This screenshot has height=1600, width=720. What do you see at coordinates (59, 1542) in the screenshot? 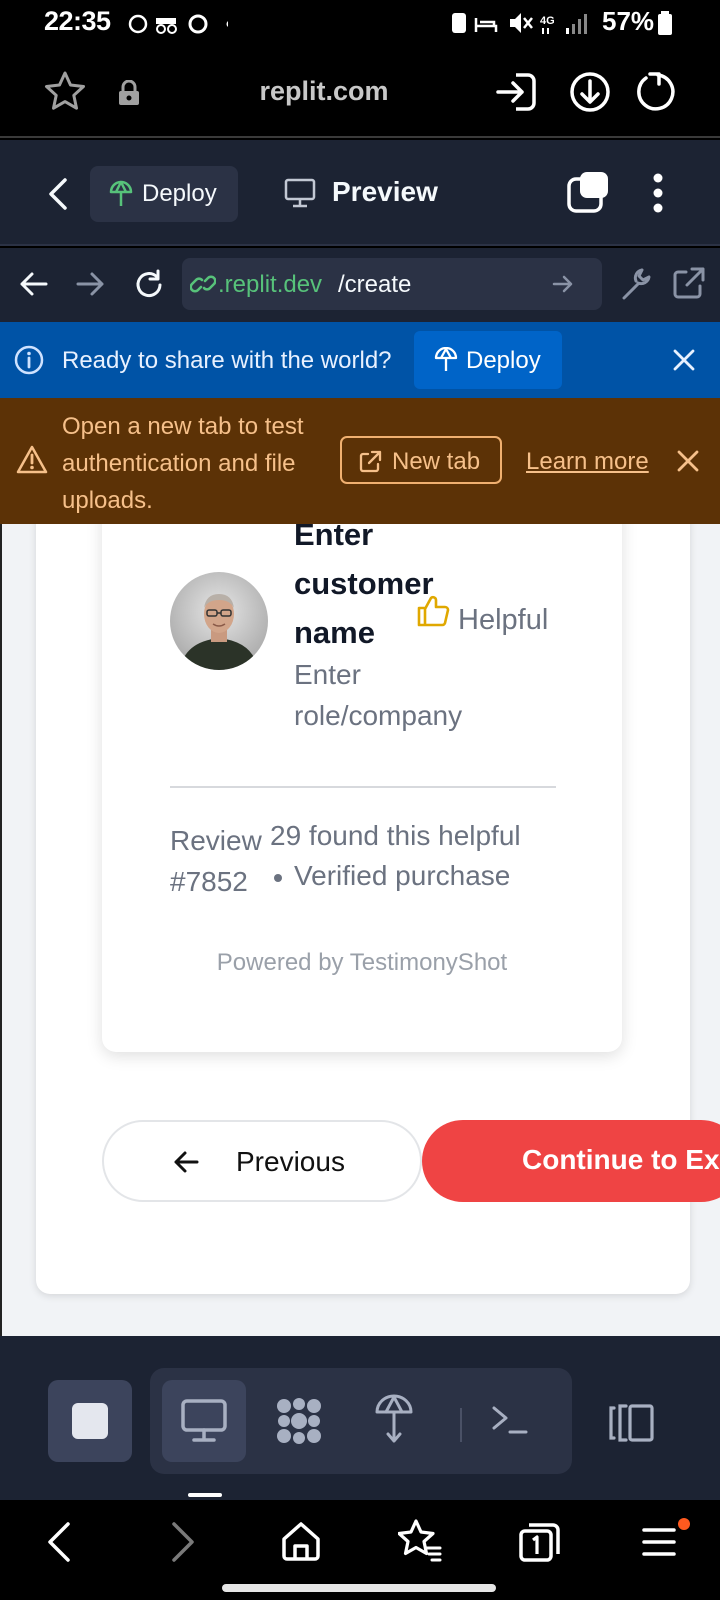
I see `nav-back-icon` at bounding box center [59, 1542].